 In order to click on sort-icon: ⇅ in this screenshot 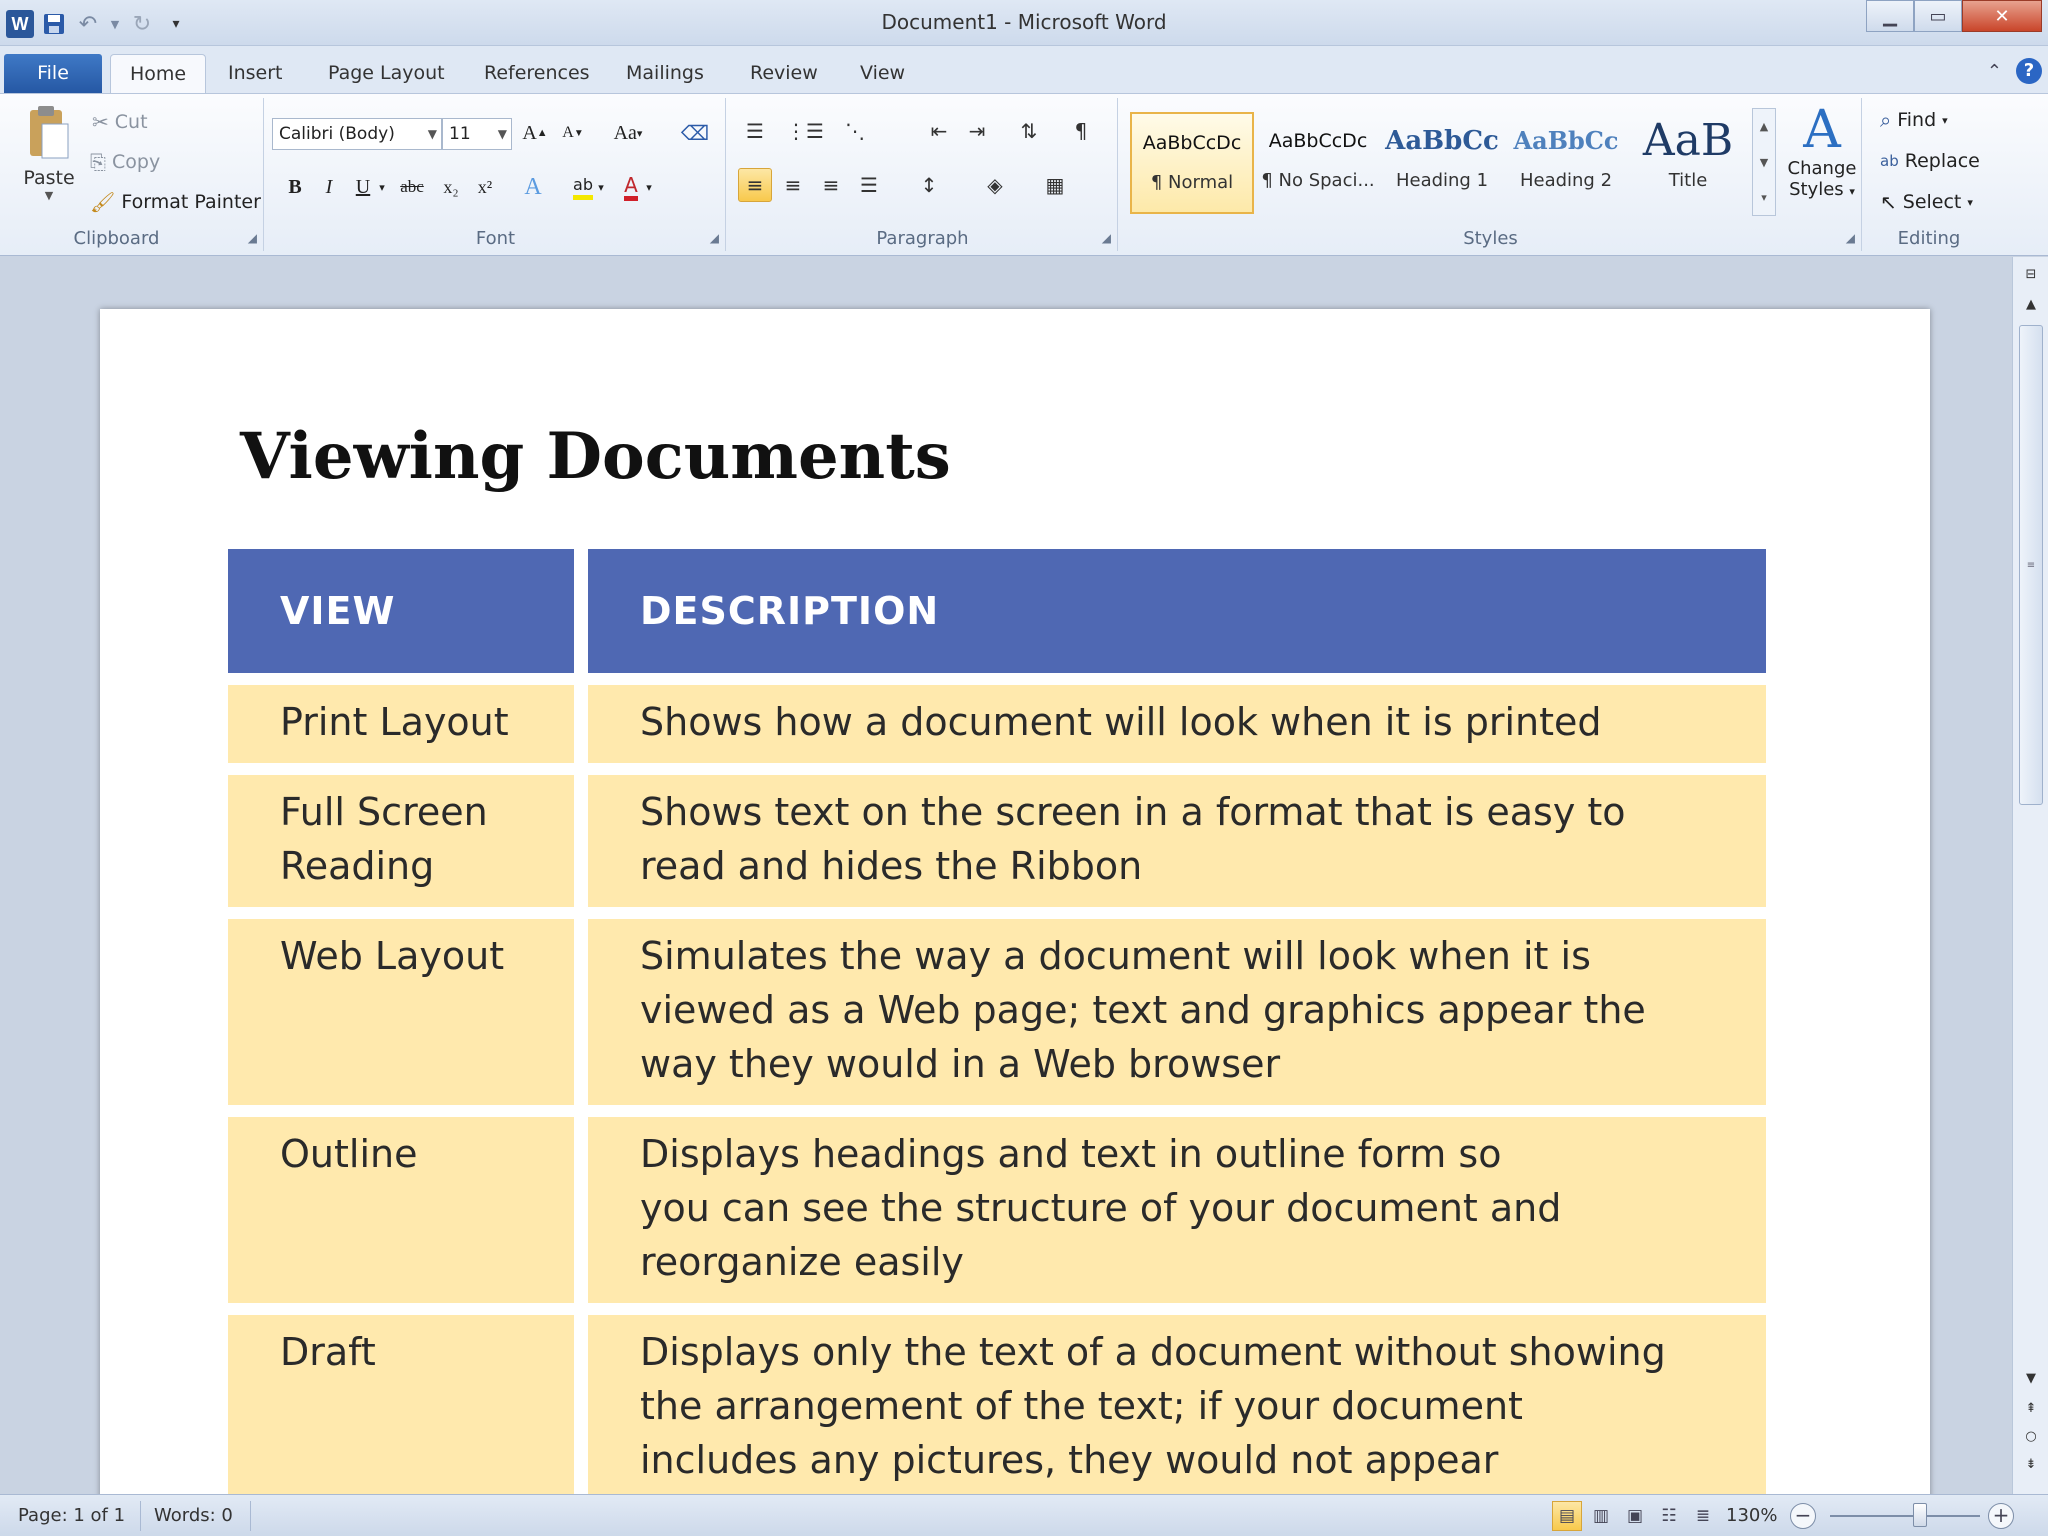, I will do `click(1029, 131)`.